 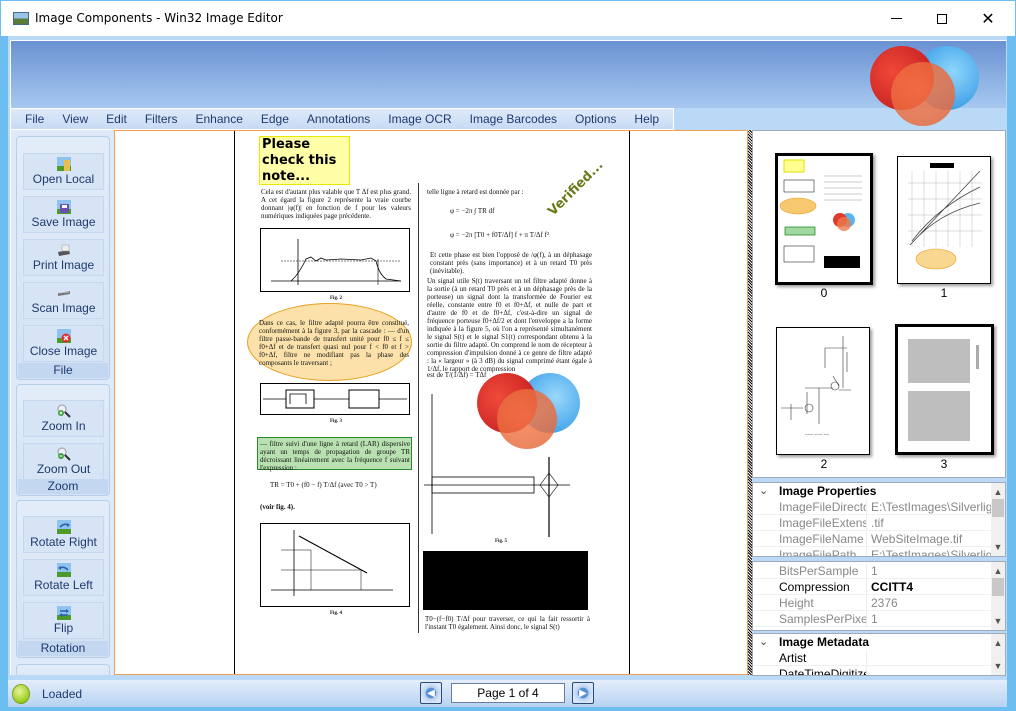 What do you see at coordinates (879, 587) in the screenshot?
I see `property-row-selected: Compression CCITT4` at bounding box center [879, 587].